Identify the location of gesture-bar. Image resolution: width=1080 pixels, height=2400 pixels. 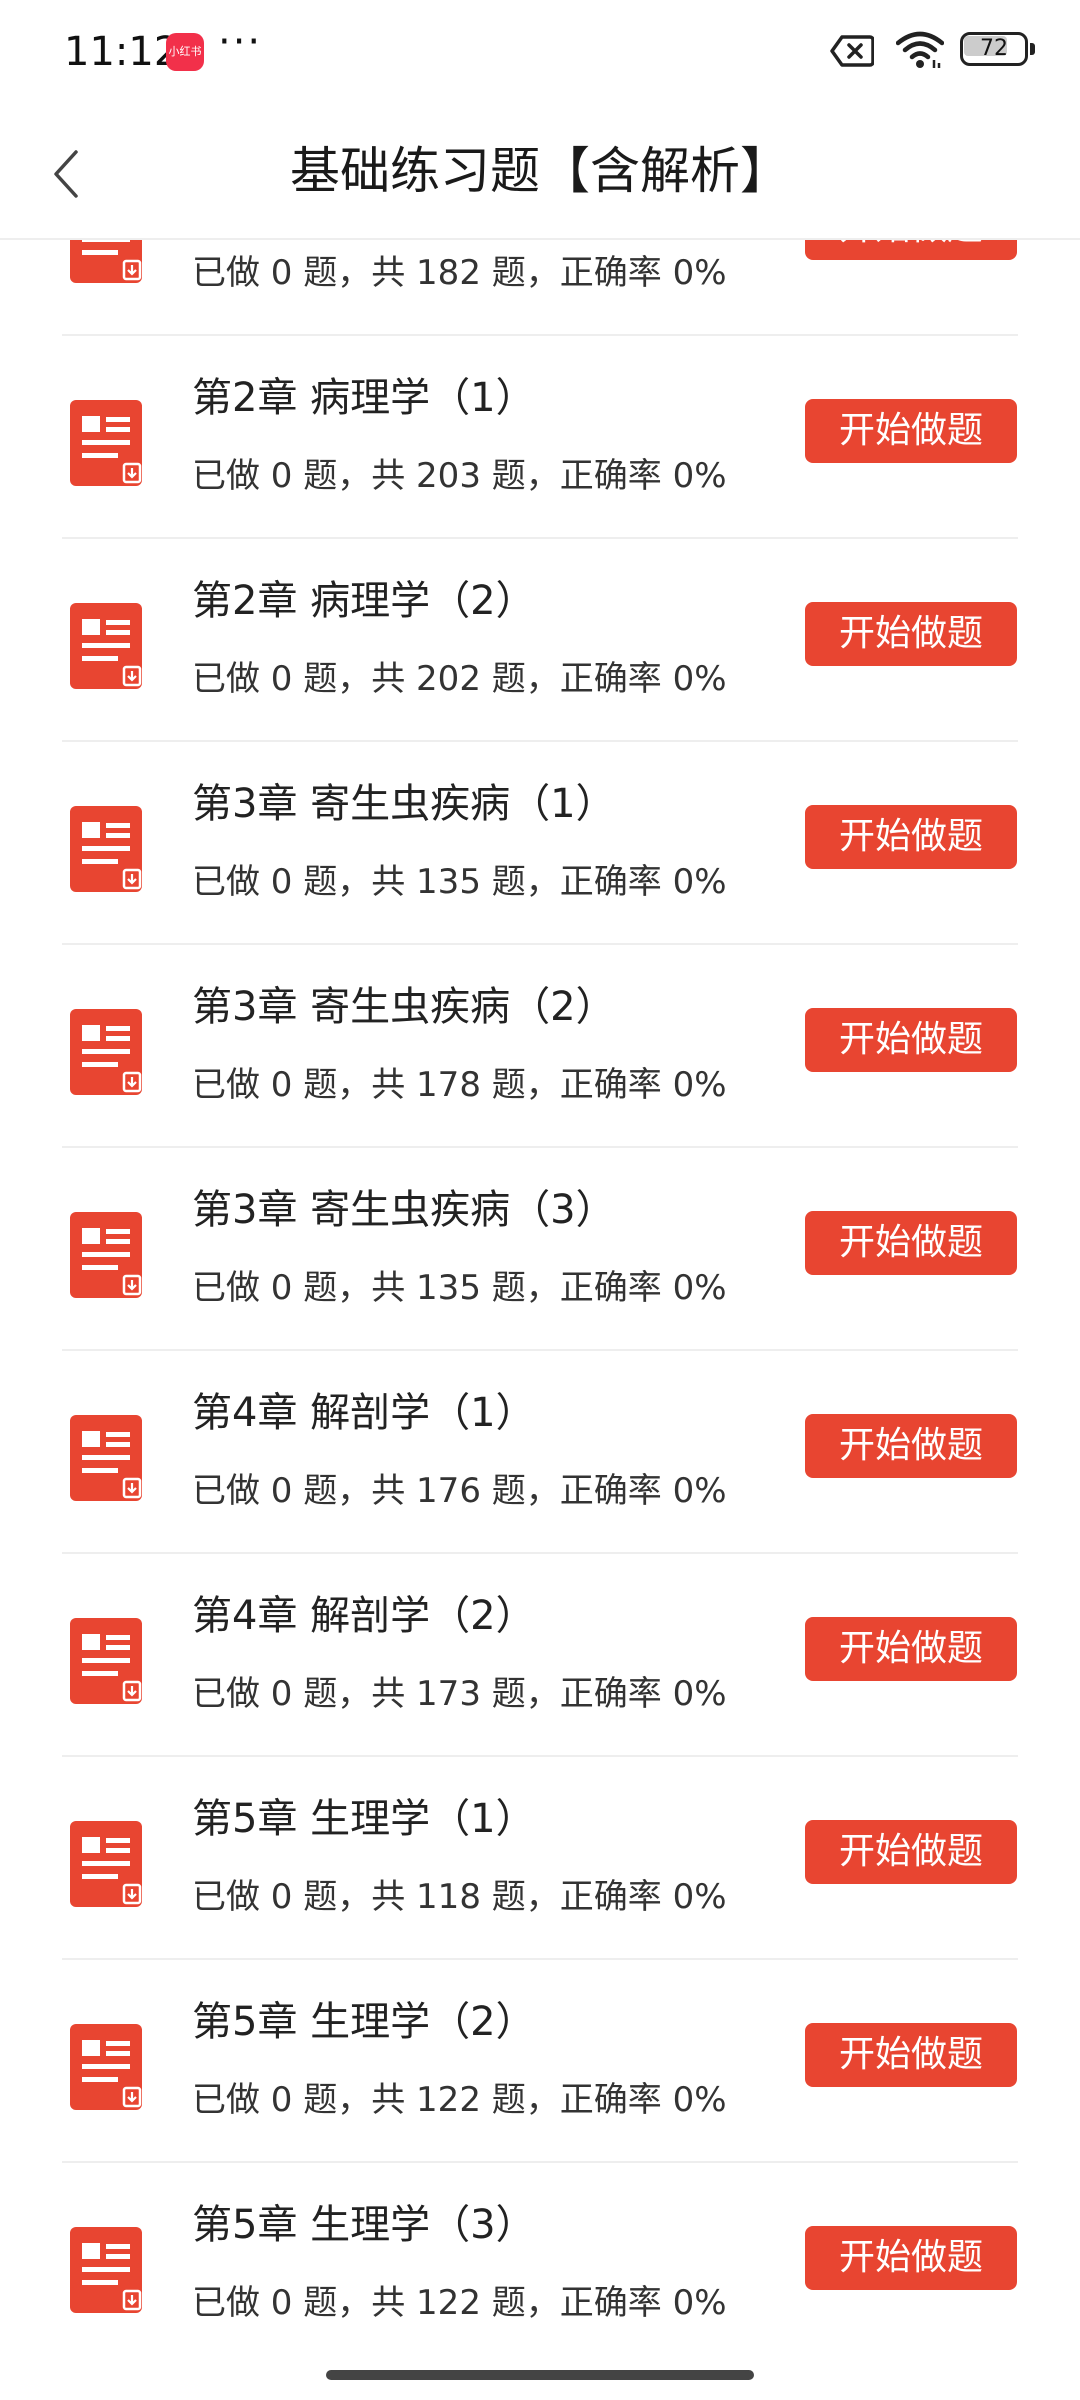
(540, 2376).